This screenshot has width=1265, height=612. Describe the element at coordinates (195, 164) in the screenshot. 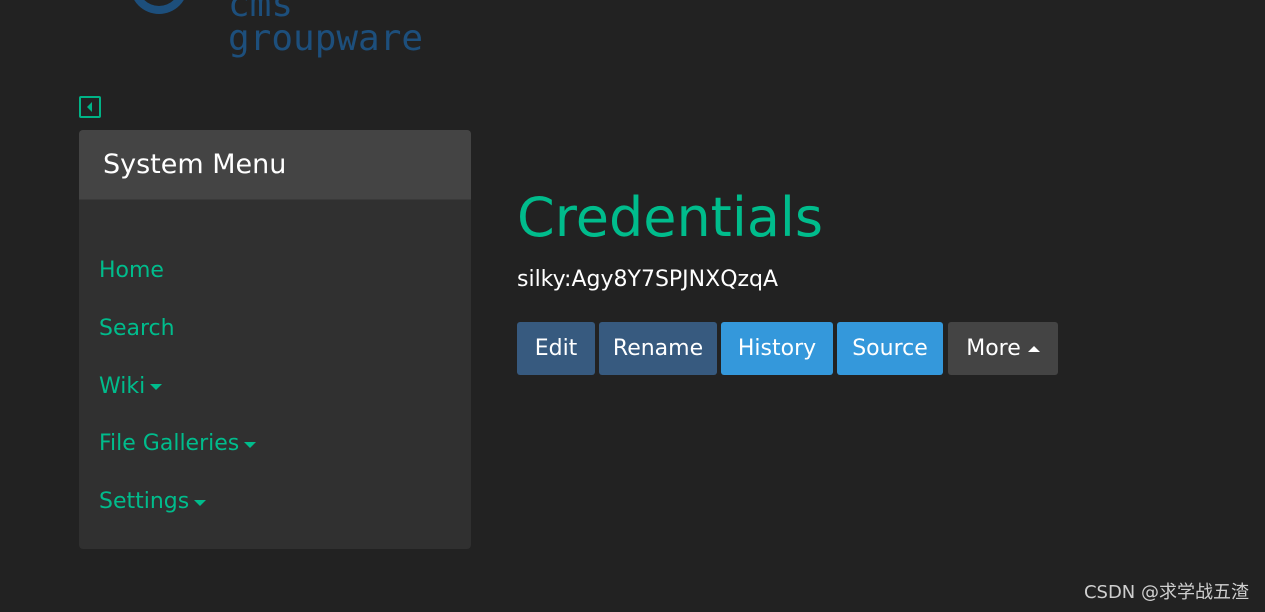

I see `system-menu-title: System Menu` at that location.